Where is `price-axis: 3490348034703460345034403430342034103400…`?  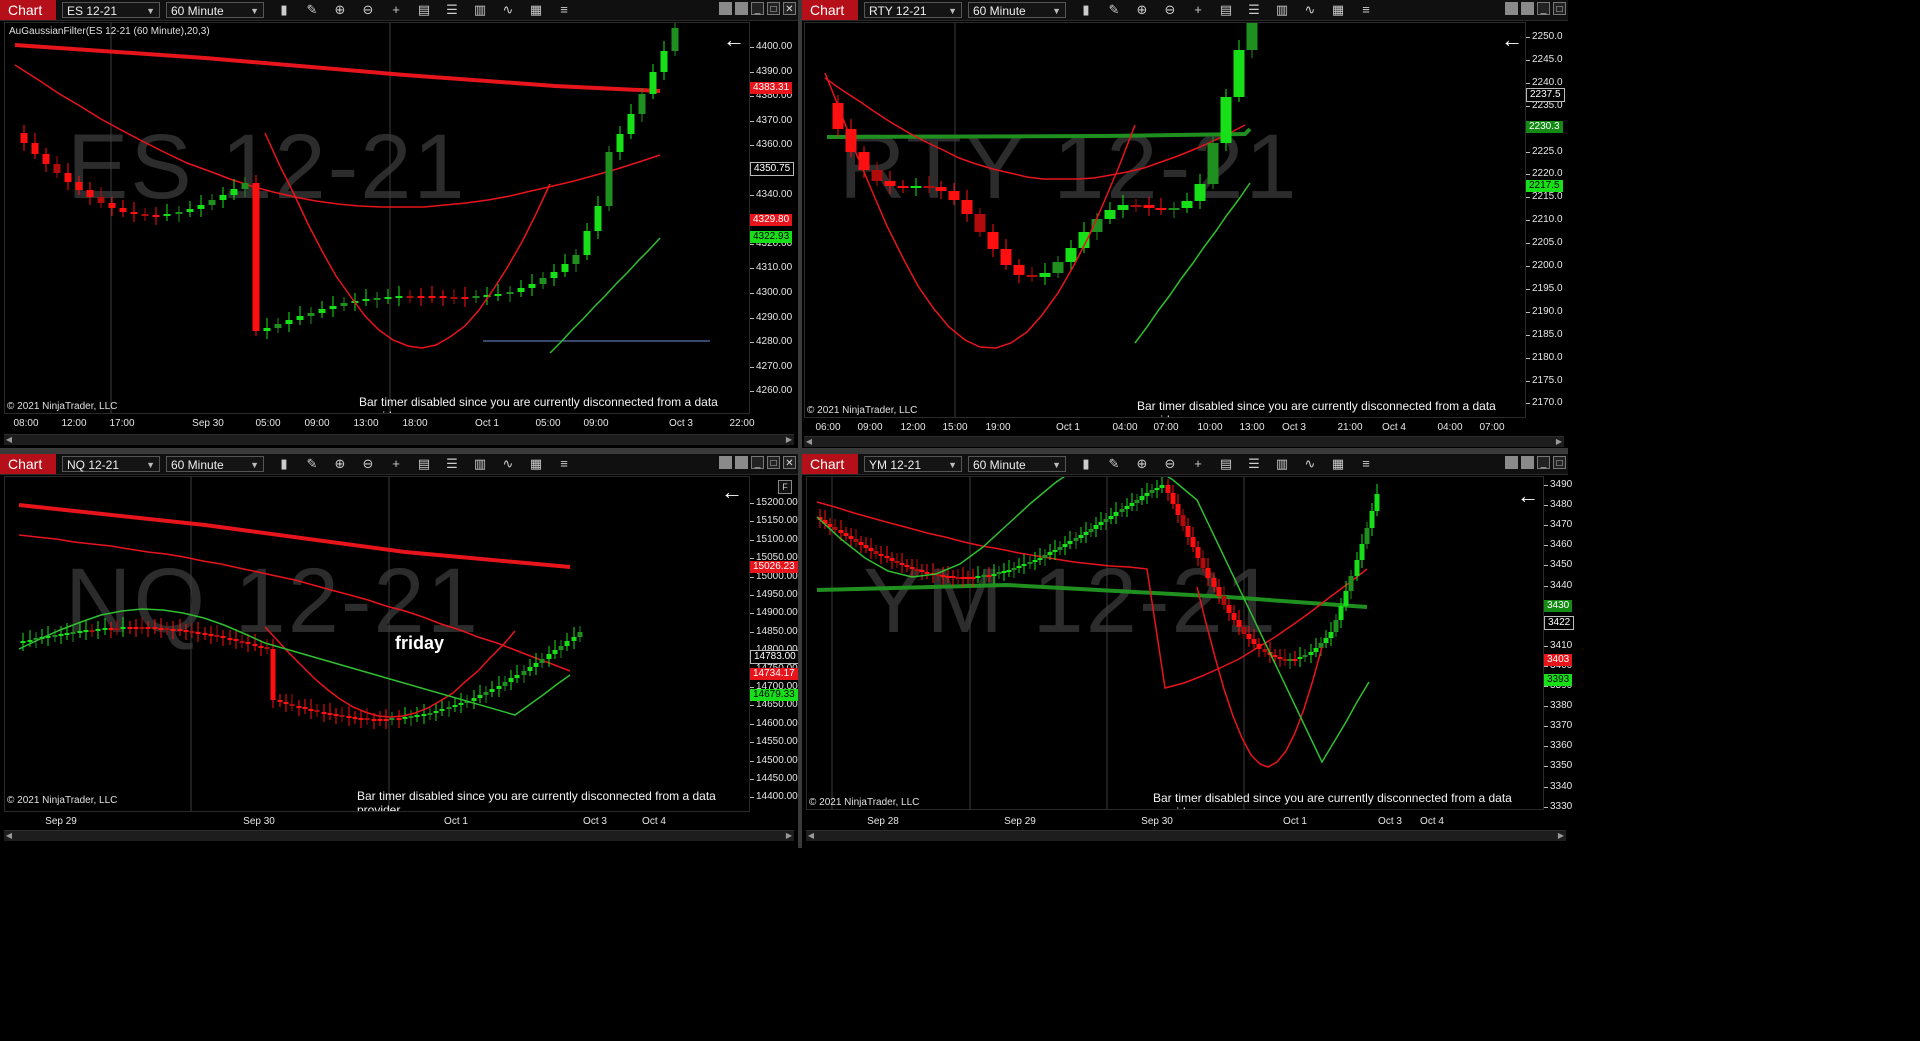
price-axis: 3490348034703460345034403430342034103400… is located at coordinates (1559, 643).